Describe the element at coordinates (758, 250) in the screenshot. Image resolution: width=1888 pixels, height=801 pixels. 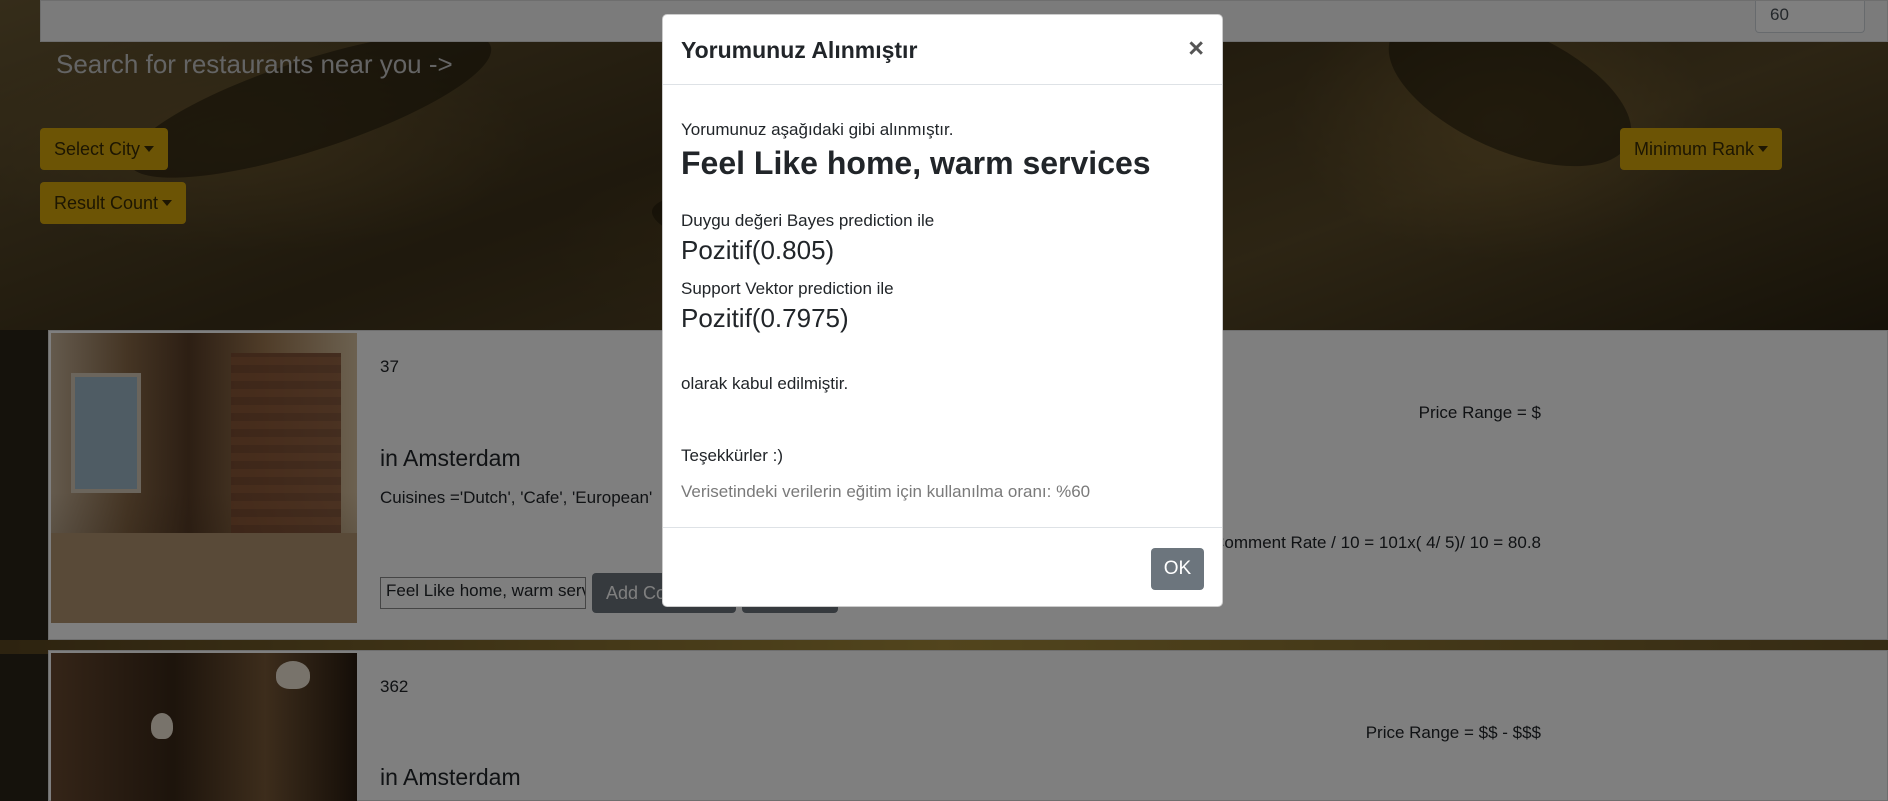
I see `bayes-result: Pozitif(0.805)` at that location.